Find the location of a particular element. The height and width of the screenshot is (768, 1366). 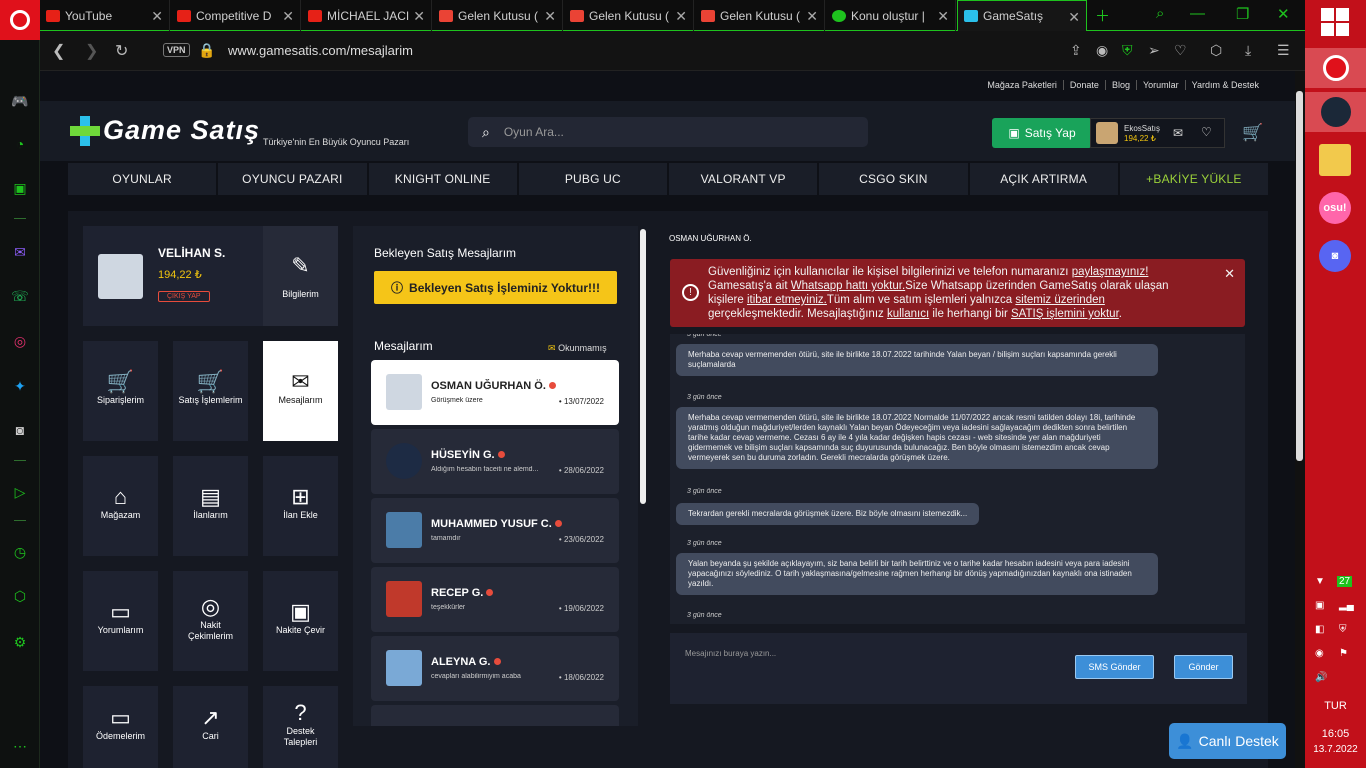

sell-button: ▣ Satış Yap is located at coordinates (1042, 133).